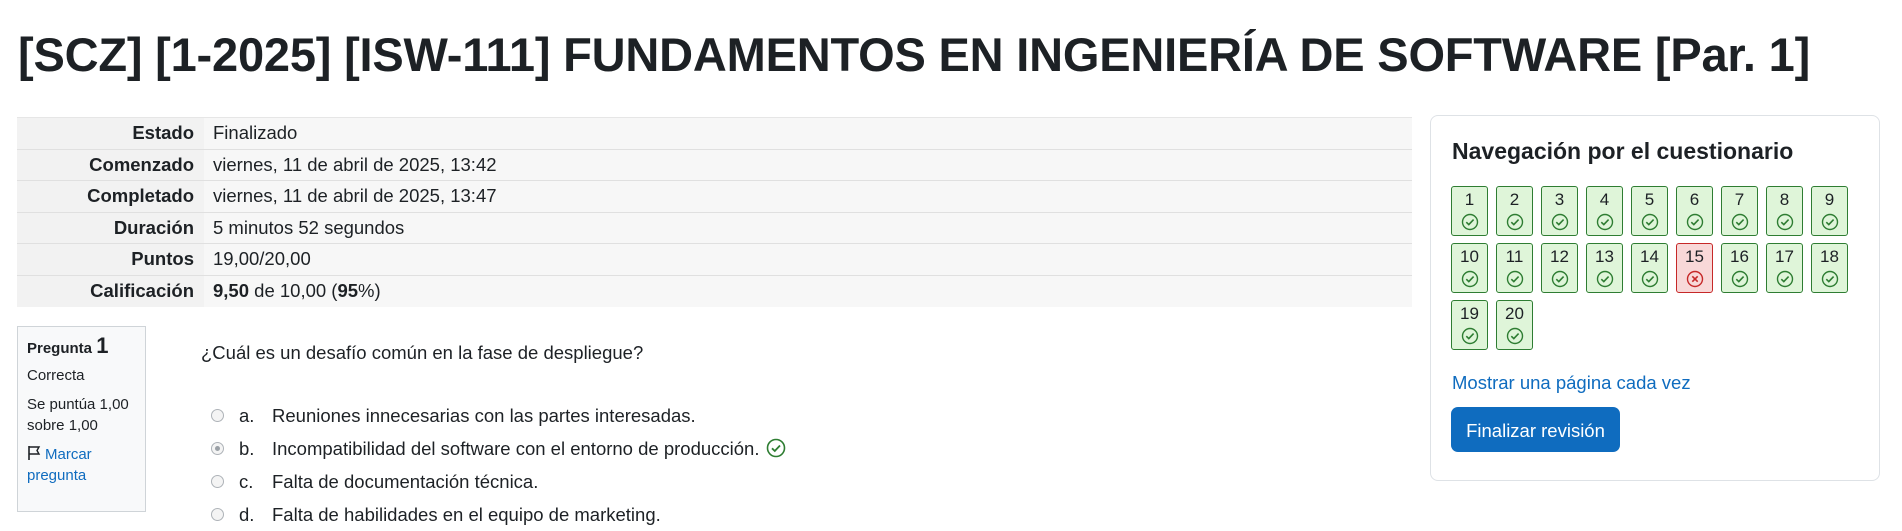 The width and height of the screenshot is (1902, 531). I want to click on quiz-nav-question-1: 1, so click(1469, 211).